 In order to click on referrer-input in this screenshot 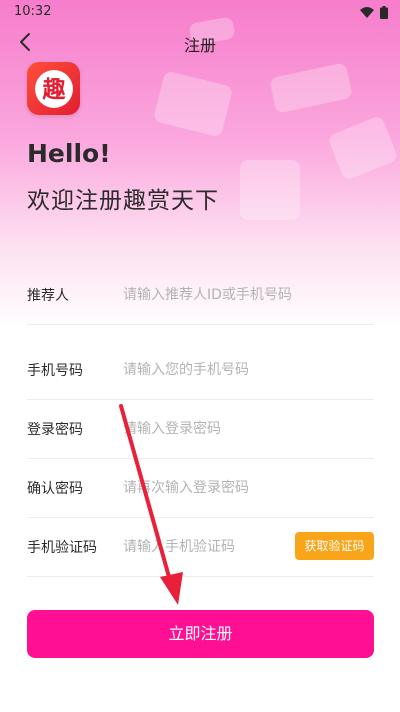, I will do `click(243, 295)`.